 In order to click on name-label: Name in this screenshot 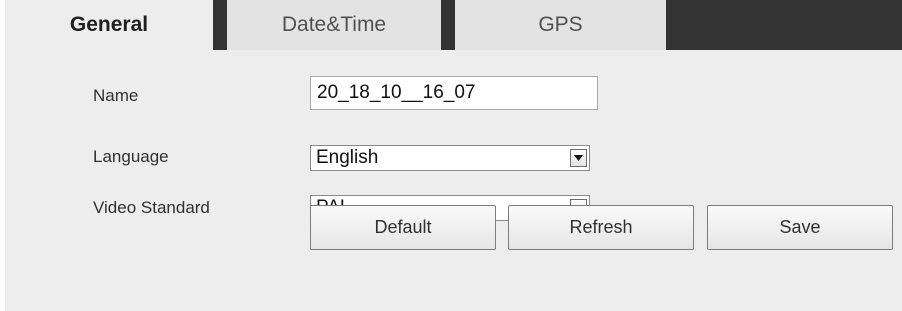, I will do `click(116, 95)`.